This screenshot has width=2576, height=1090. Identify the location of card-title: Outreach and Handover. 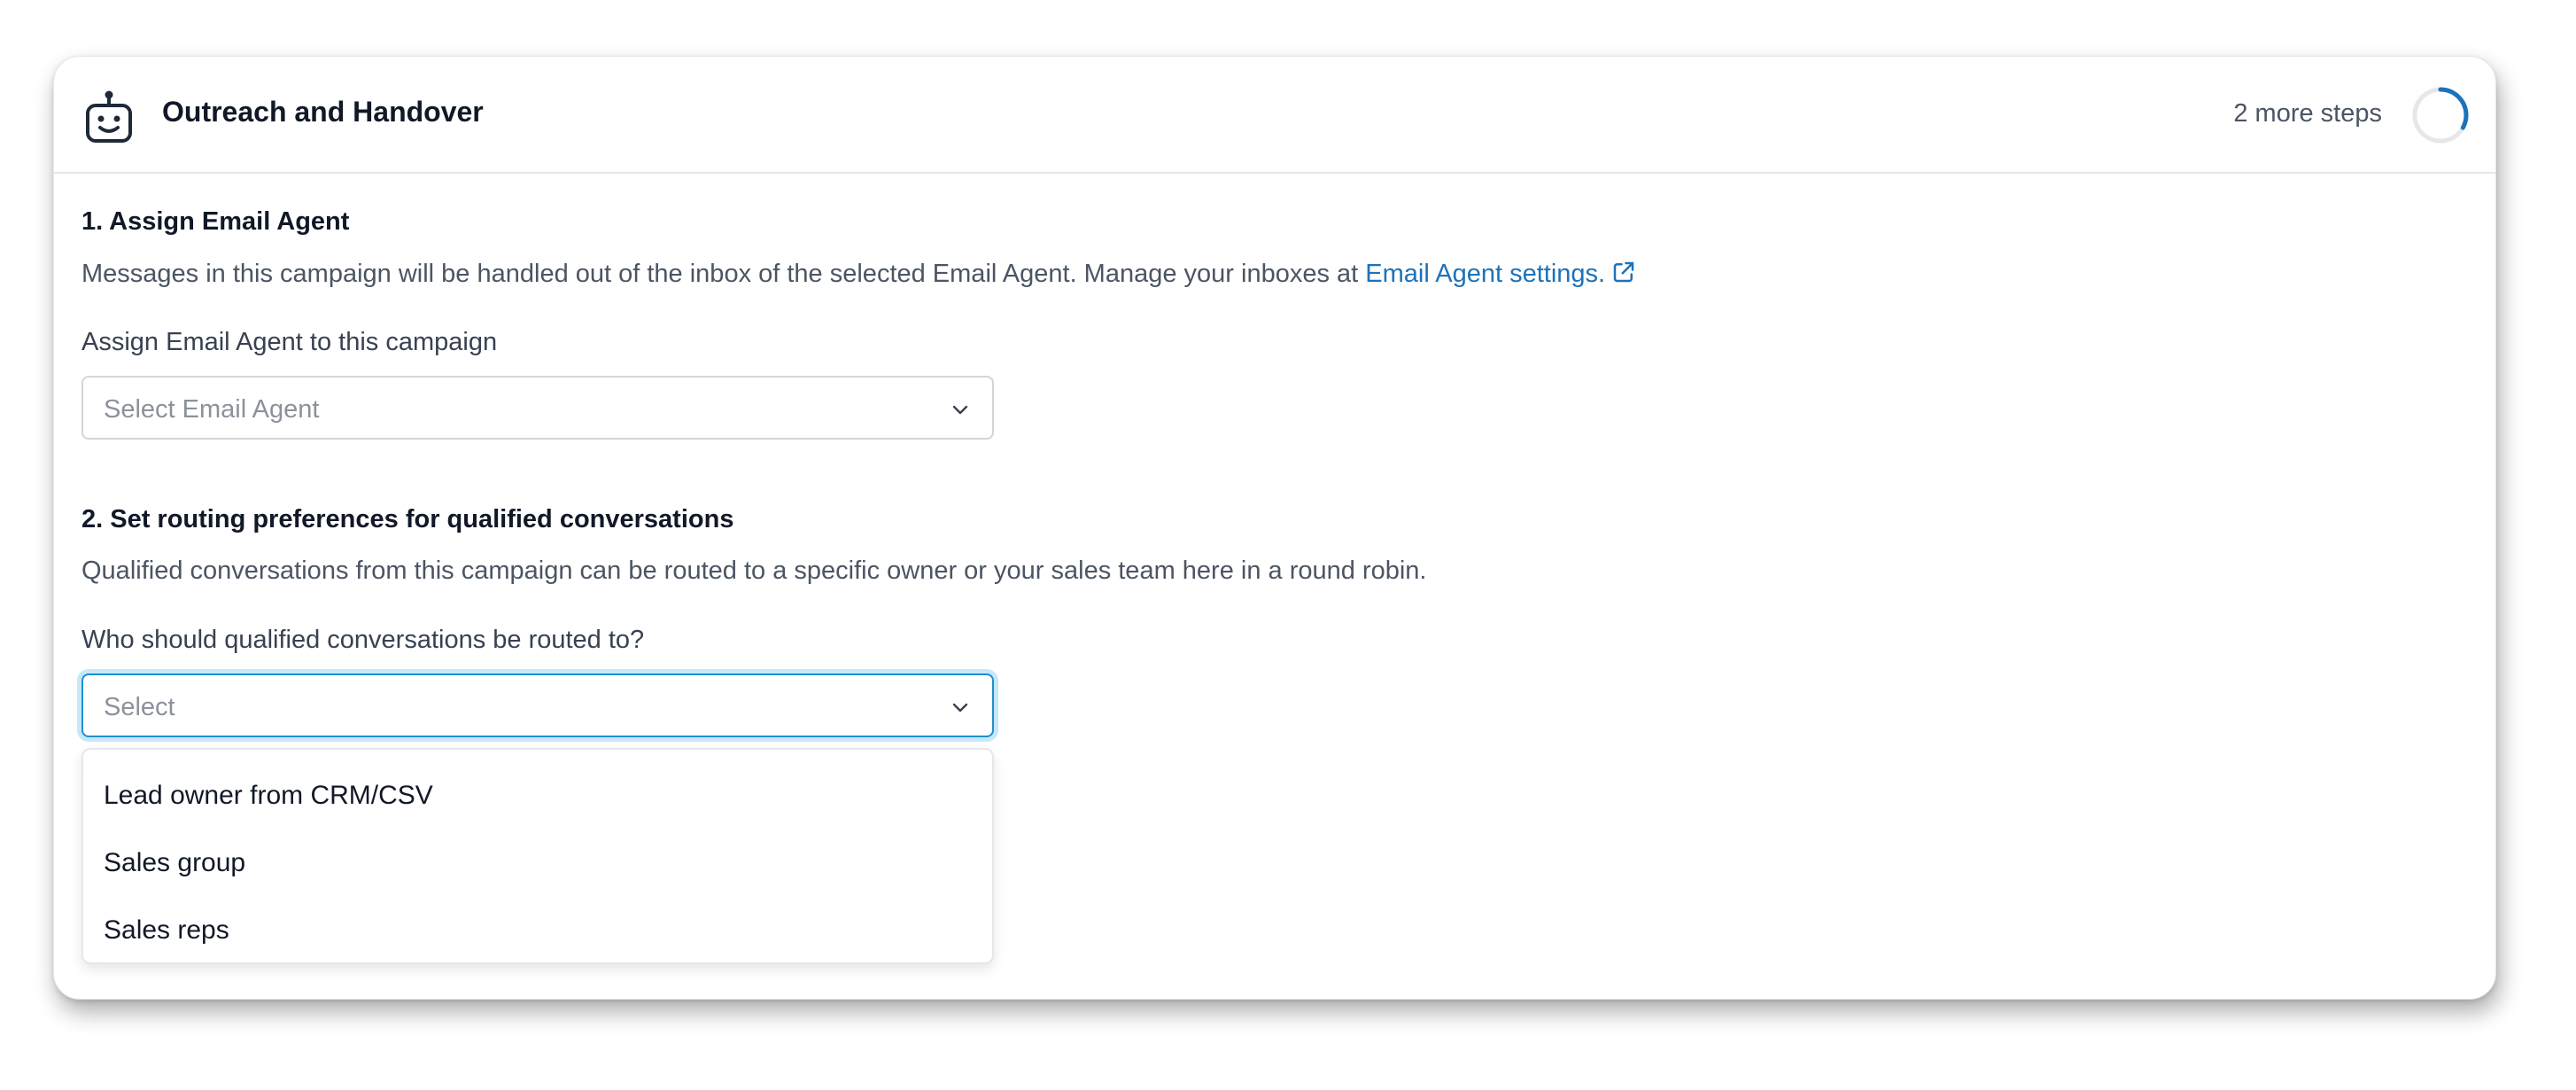
(323, 112).